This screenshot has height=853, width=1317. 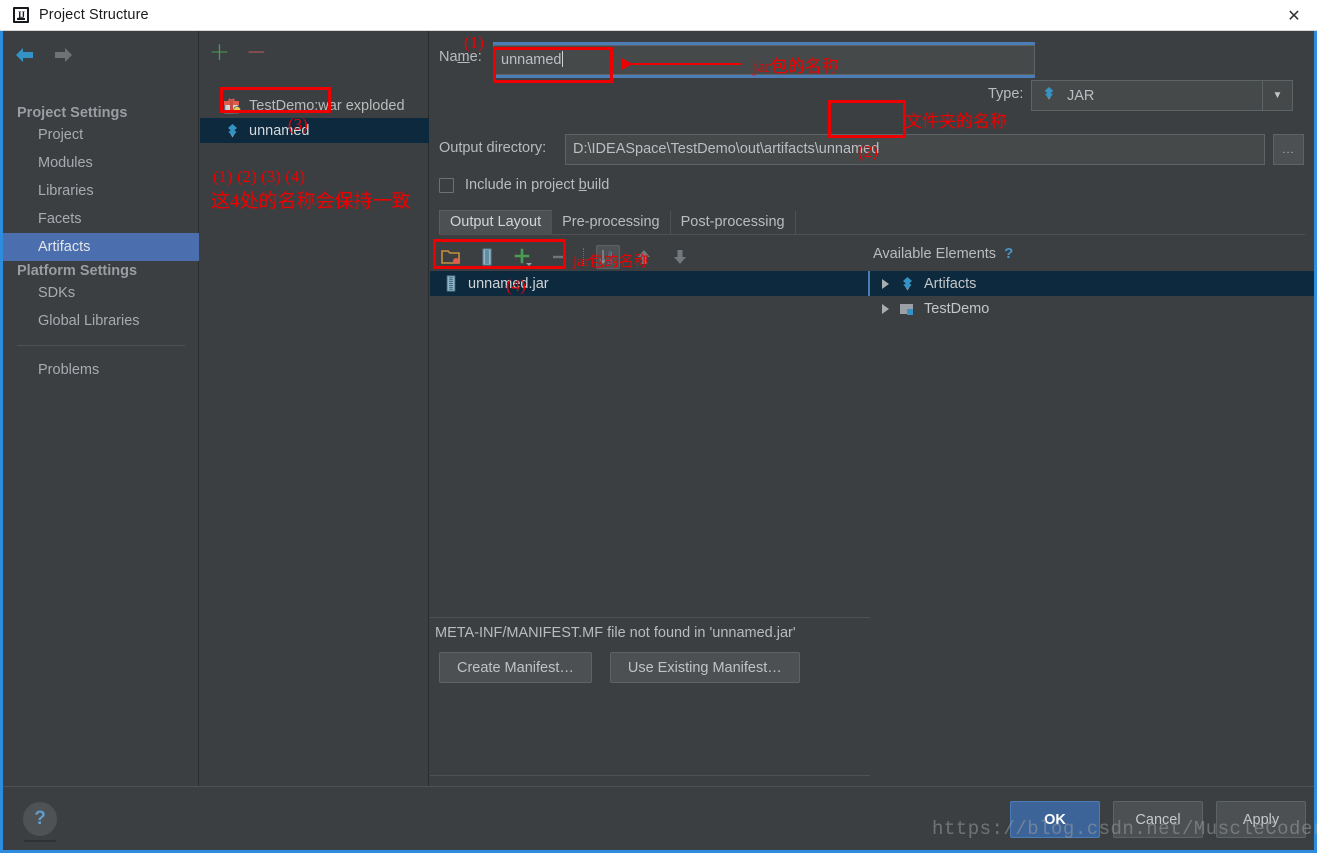 What do you see at coordinates (537, 185) in the screenshot?
I see `include-in-project-build-label: Include in project build` at bounding box center [537, 185].